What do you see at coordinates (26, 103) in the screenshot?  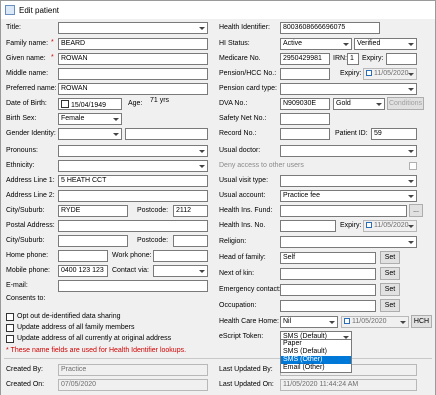 I see `dob-label: Date of Birth:` at bounding box center [26, 103].